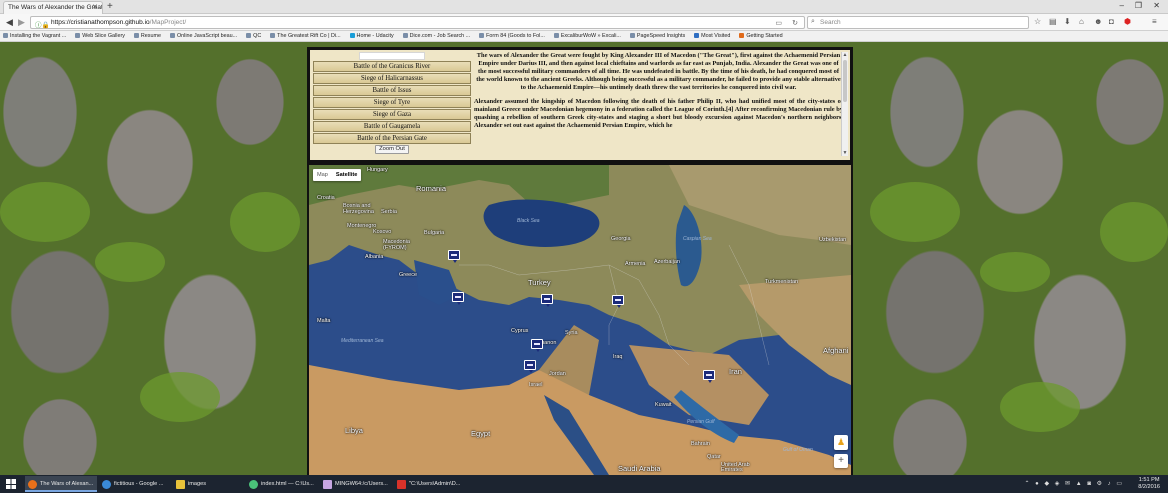  I want to click on terminal-icon, so click(401, 484).